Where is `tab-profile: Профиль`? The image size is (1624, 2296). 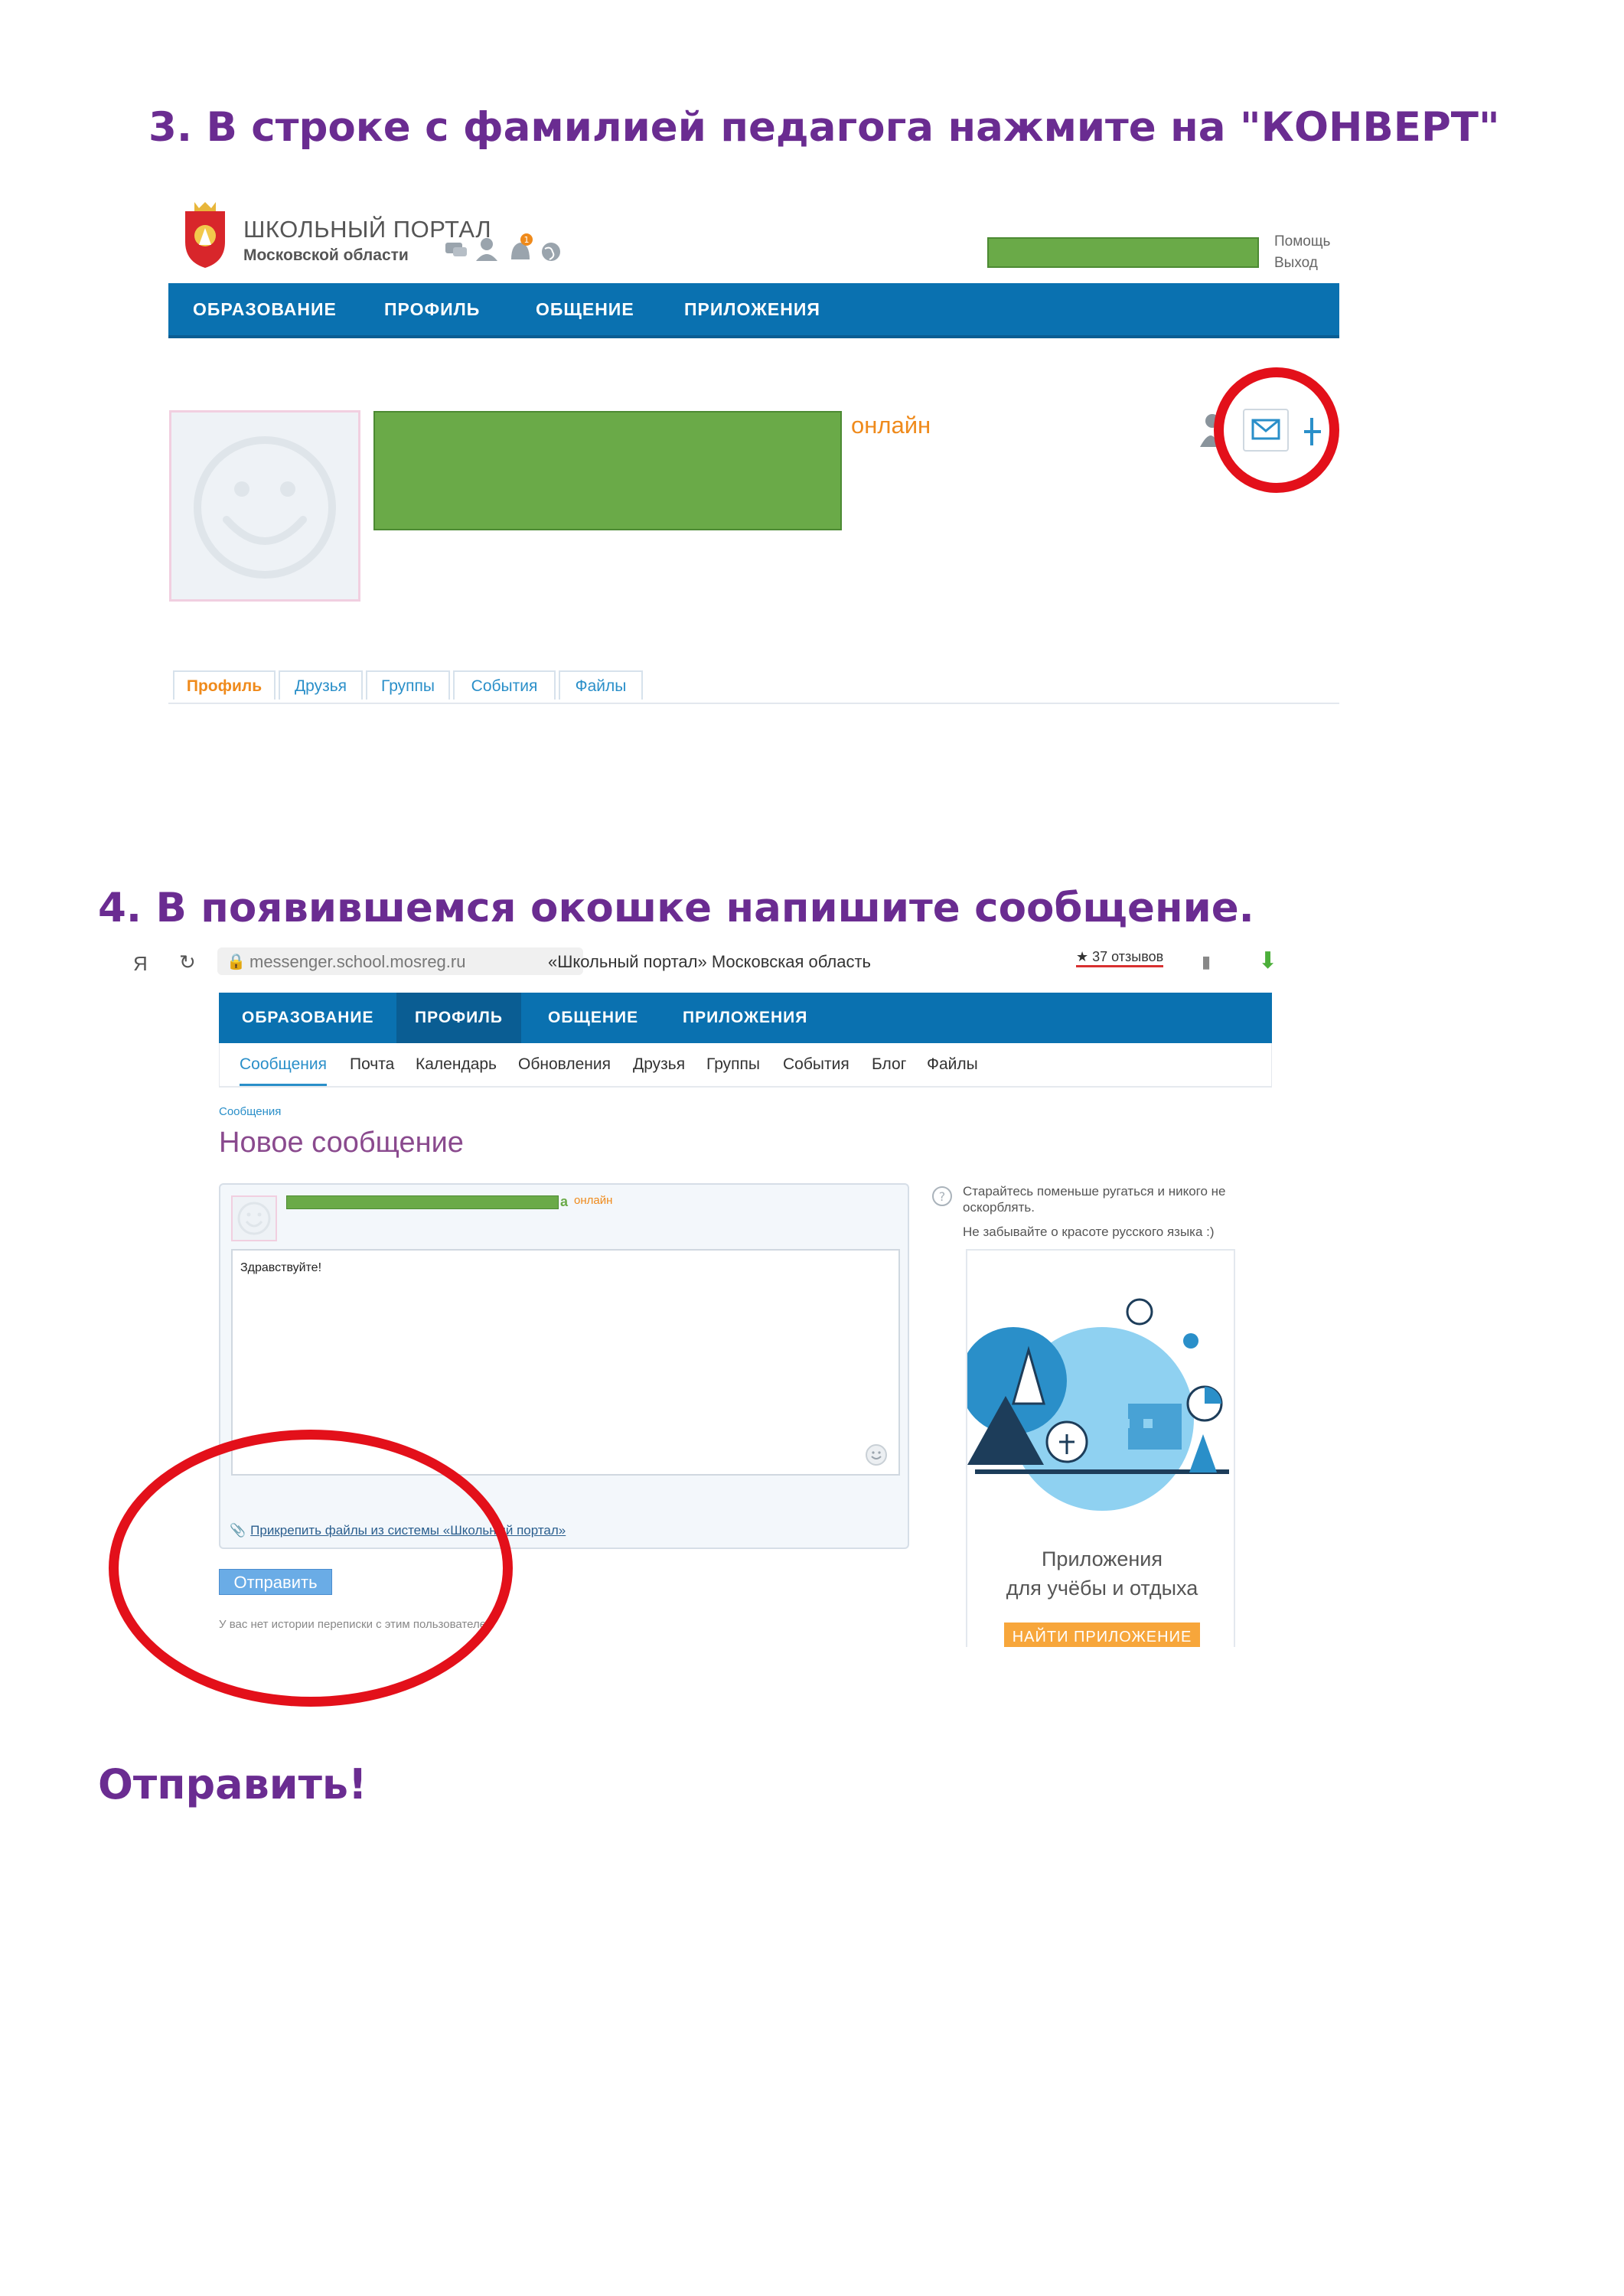 tab-profile: Профиль is located at coordinates (225, 685).